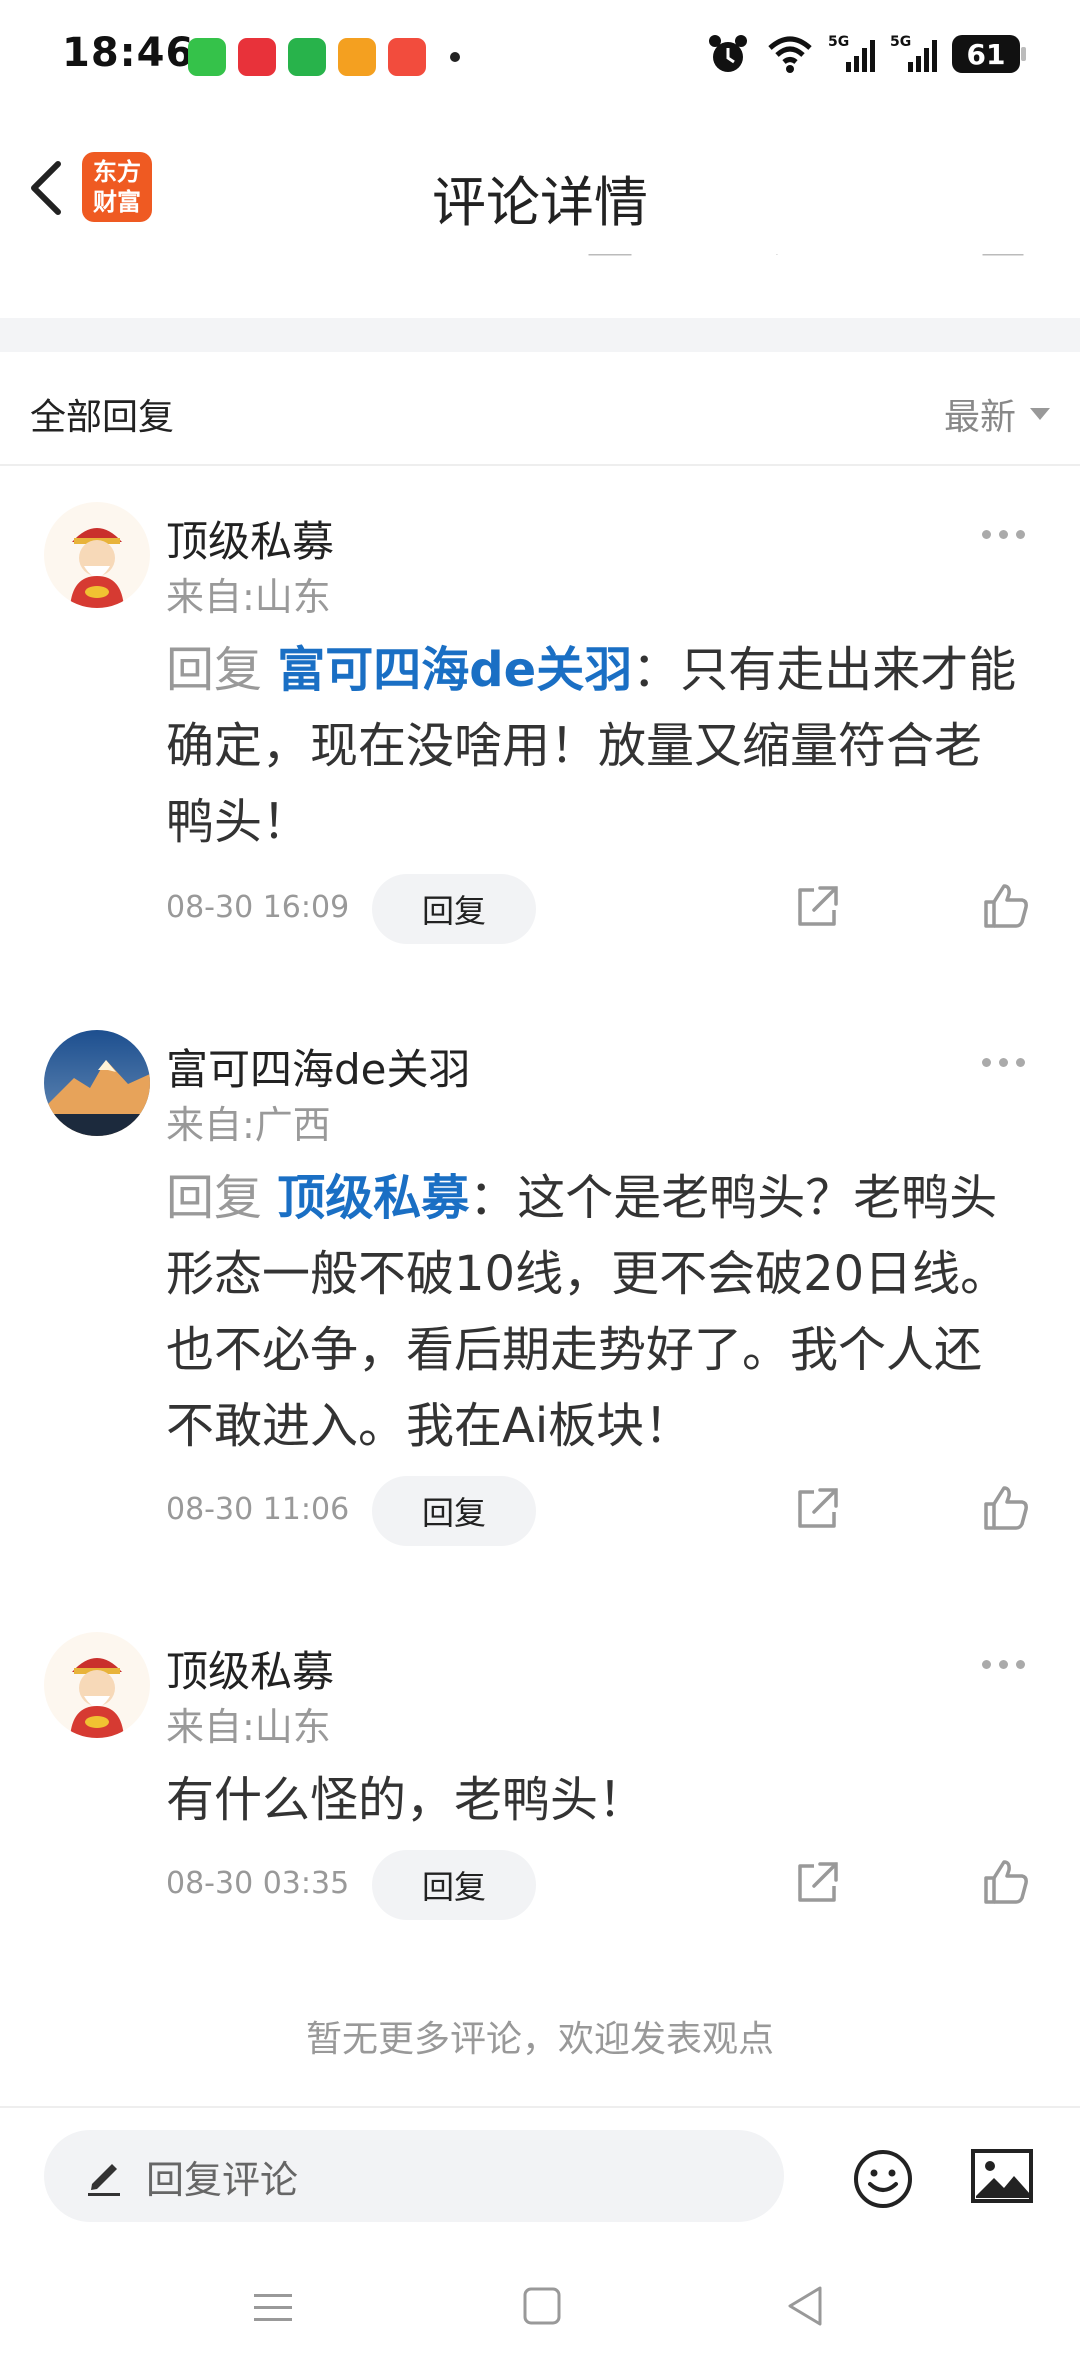 The image size is (1080, 2376). What do you see at coordinates (539, 2039) in the screenshot?
I see `no-more-comments-note: 暂无更多评论，欢迎发表观点` at bounding box center [539, 2039].